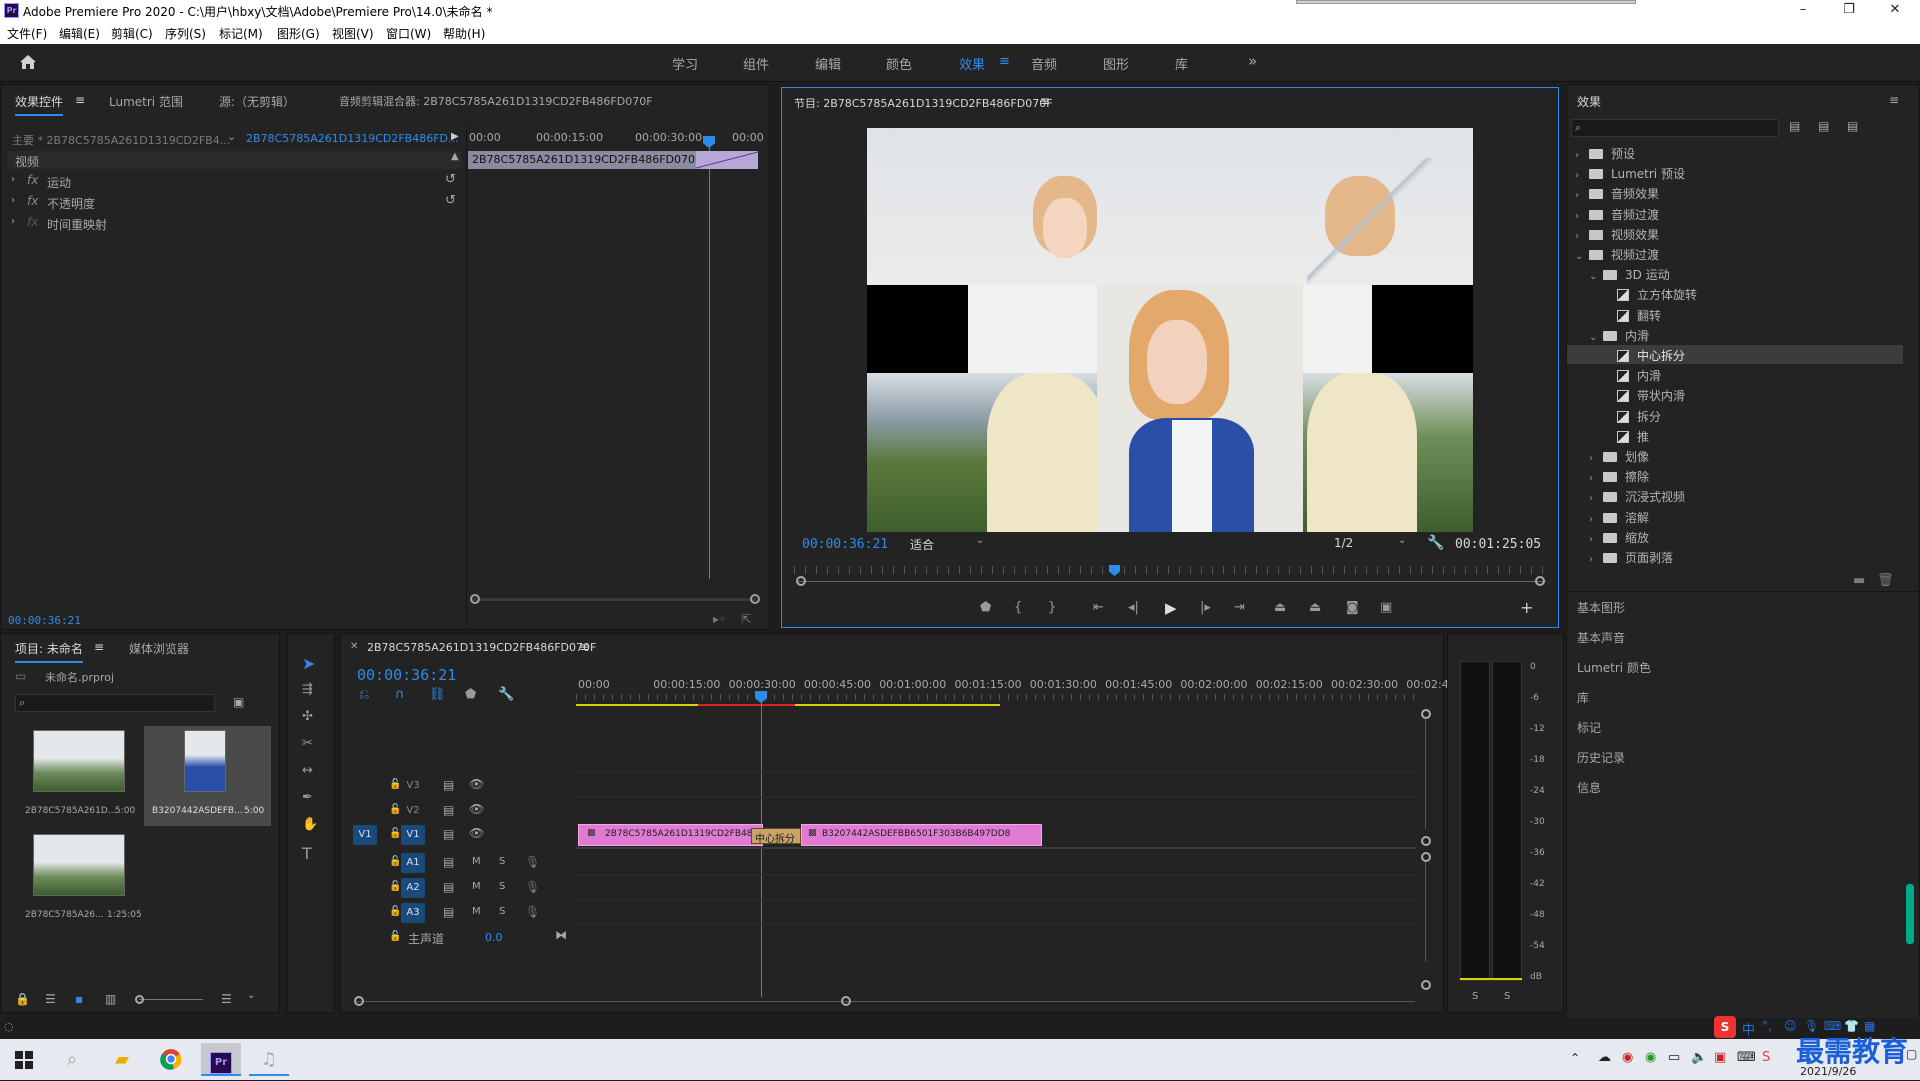 The image size is (1920, 1081). I want to click on effects-tree-item: › 缩放, so click(1735, 536).